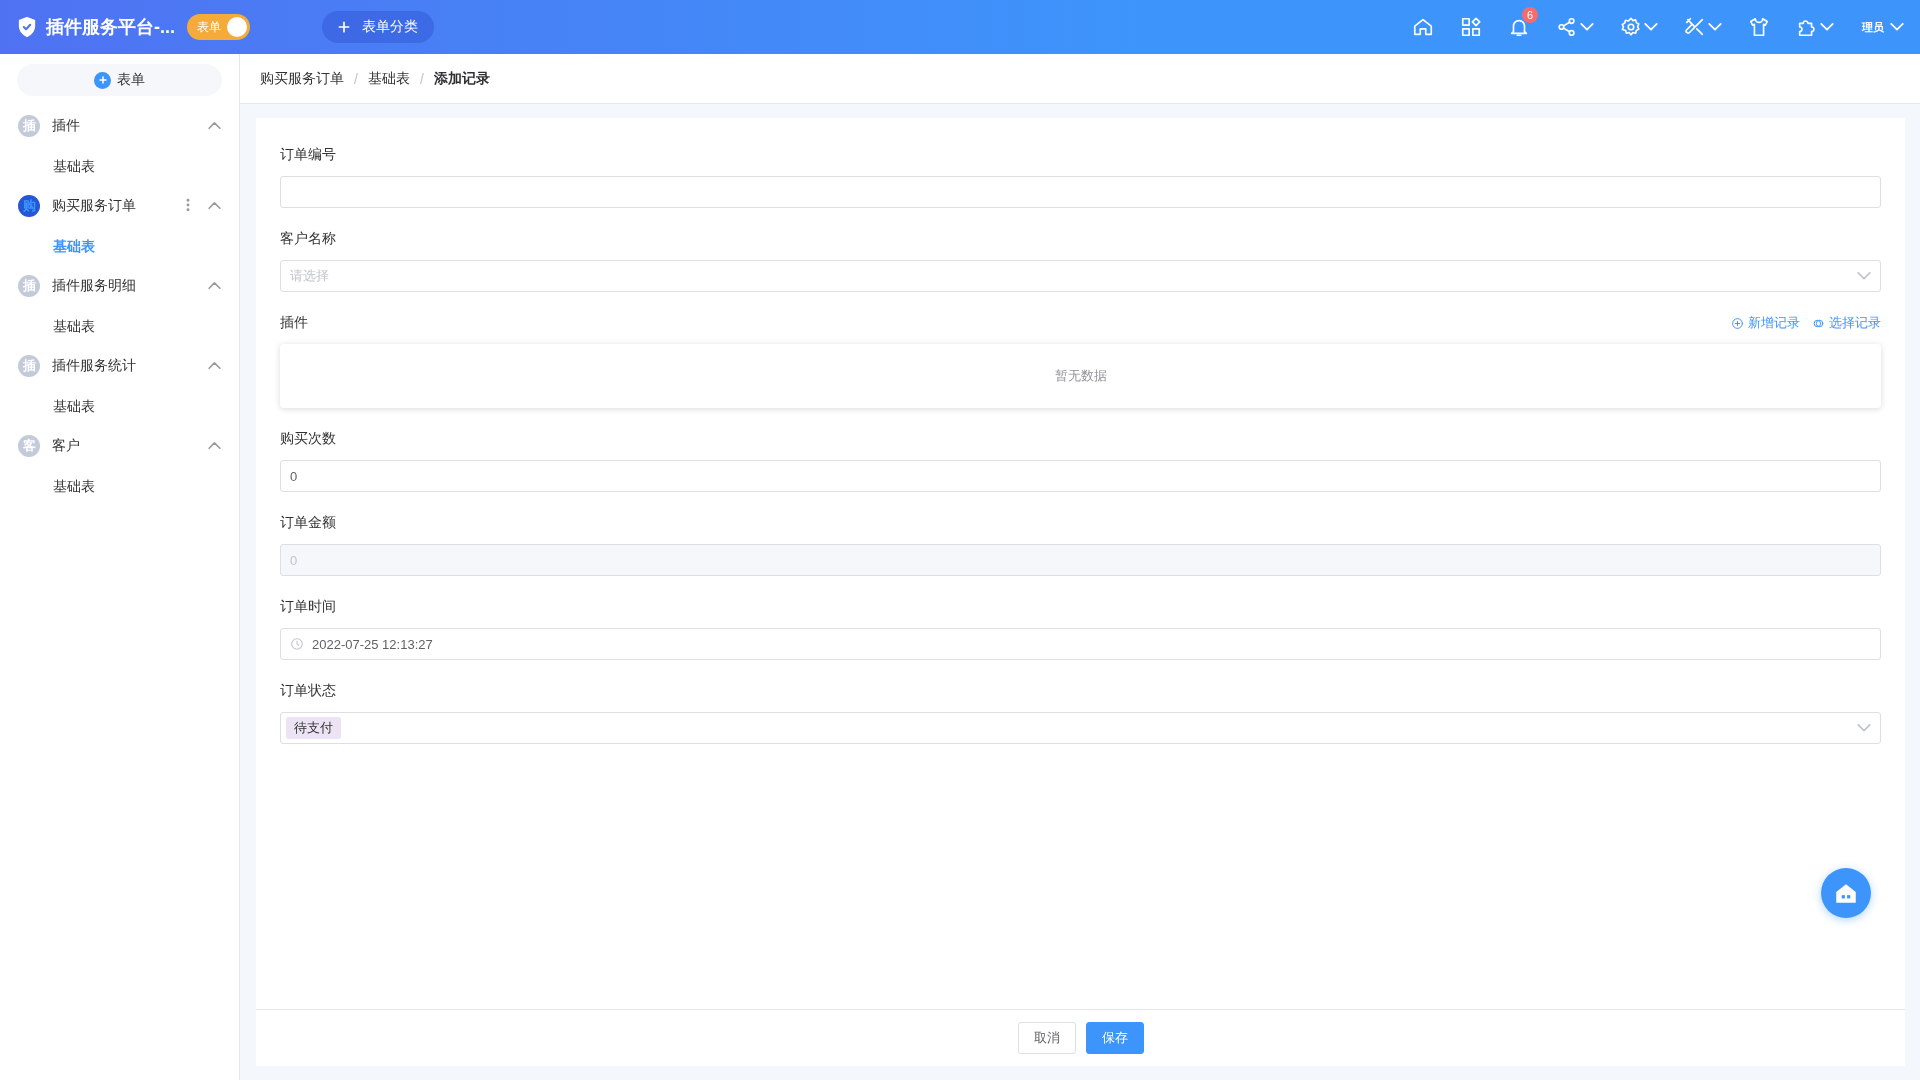 This screenshot has height=1080, width=1920. Describe the element at coordinates (308, 239) in the screenshot. I see `field-label: 客户名称` at that location.